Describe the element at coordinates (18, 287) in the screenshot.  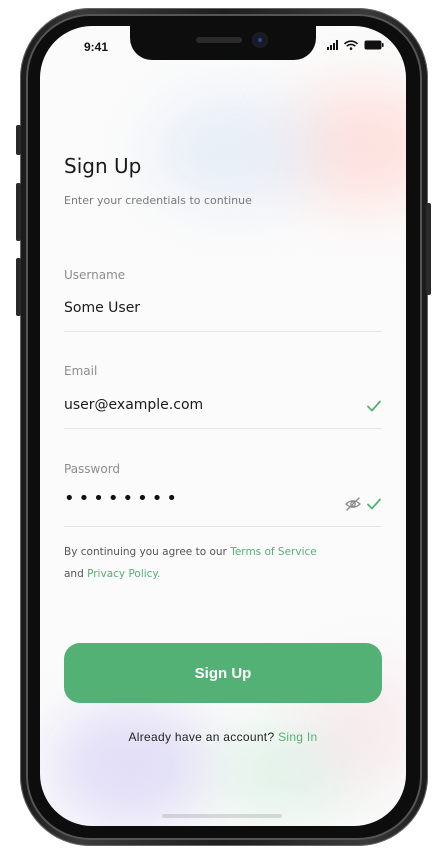
I see `volume-down-button` at that location.